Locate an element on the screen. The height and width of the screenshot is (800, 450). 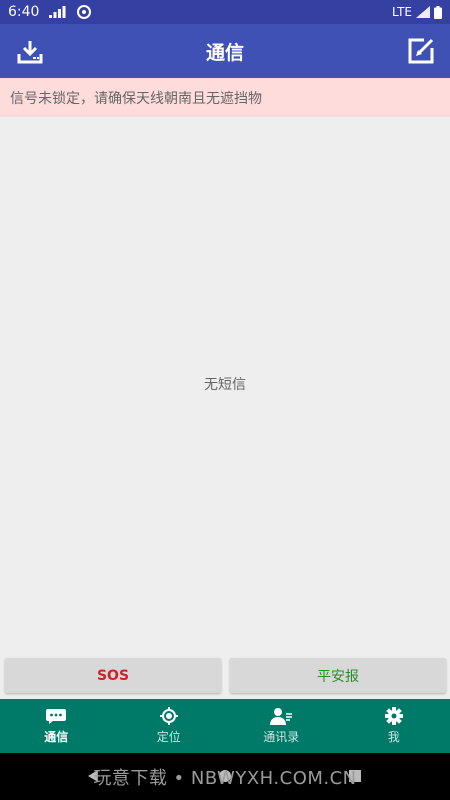
nav-item-communication: 通信 is located at coordinates (56, 726).